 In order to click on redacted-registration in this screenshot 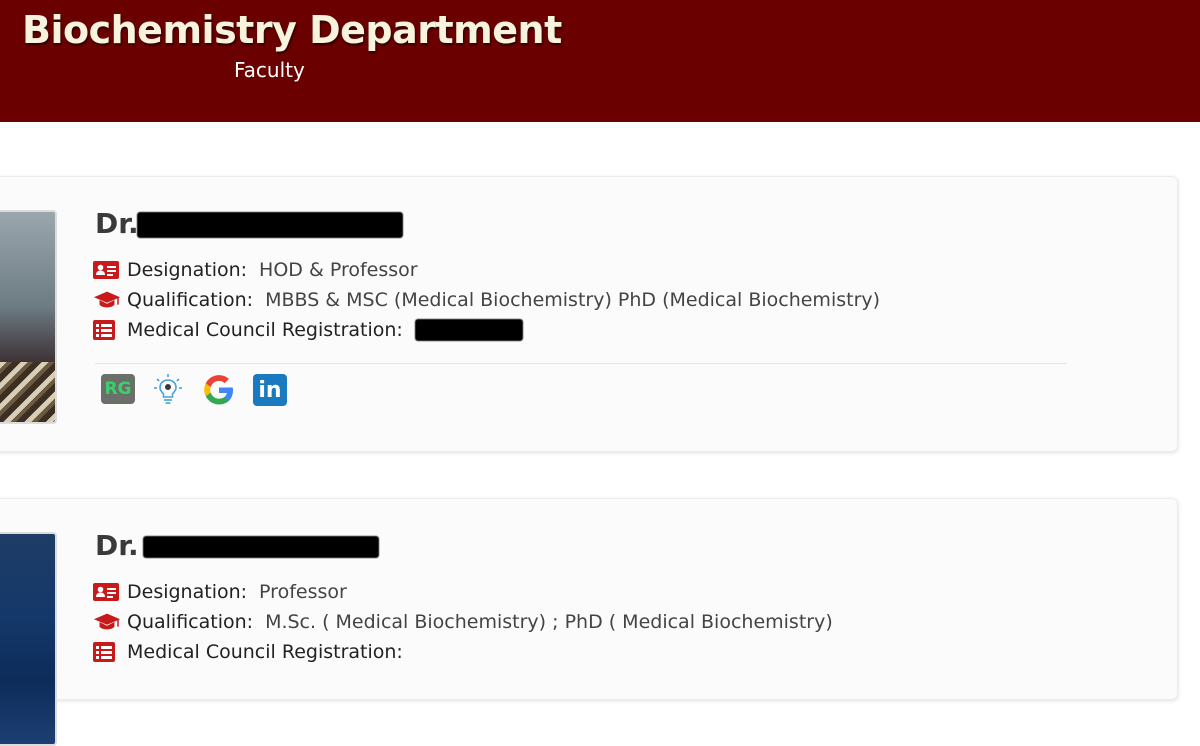, I will do `click(468, 330)`.